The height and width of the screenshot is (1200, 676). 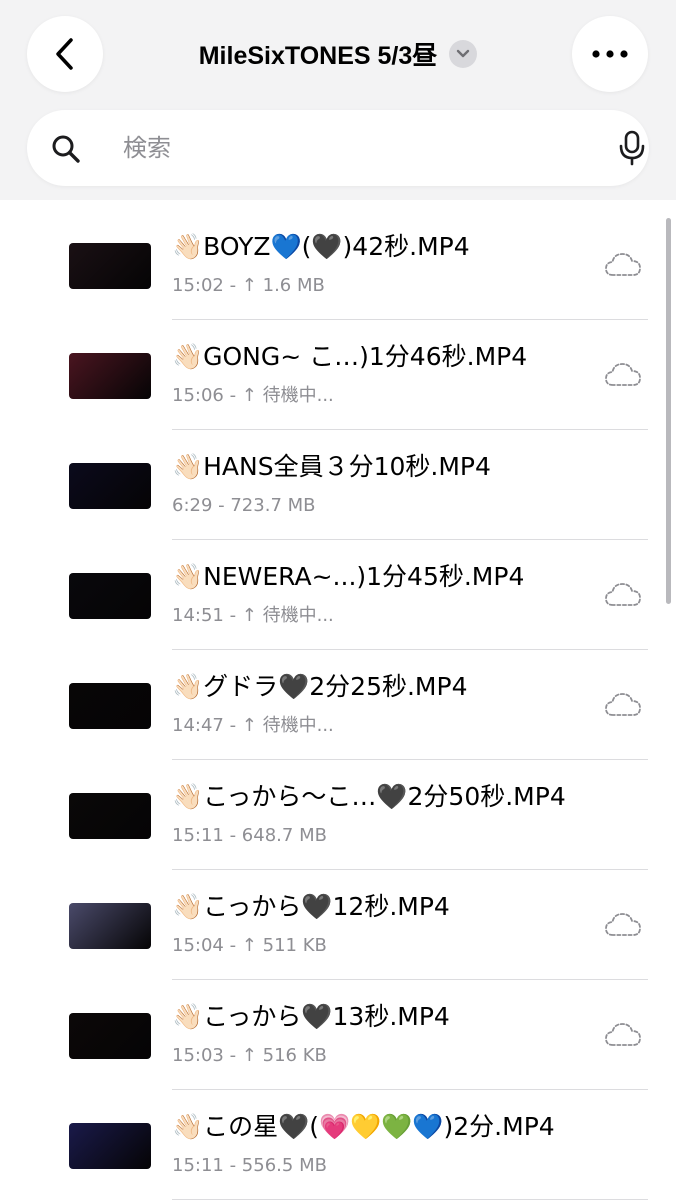 What do you see at coordinates (249, 1165) in the screenshot?
I see `file-meta: 15:11 - 556.5 MB` at bounding box center [249, 1165].